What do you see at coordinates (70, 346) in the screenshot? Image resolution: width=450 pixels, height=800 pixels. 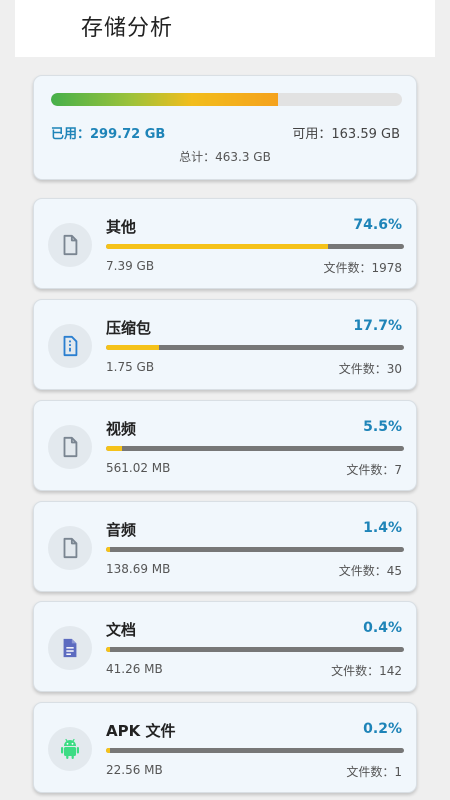 I see `archive-icon` at bounding box center [70, 346].